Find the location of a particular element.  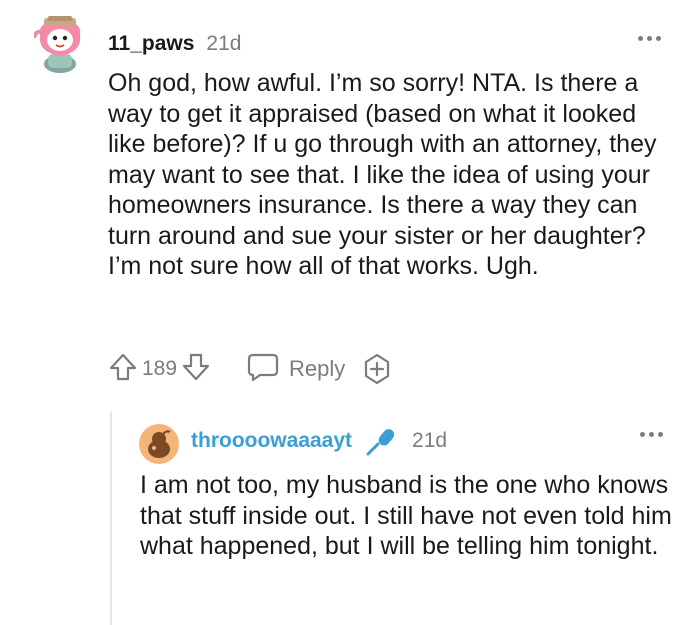

reply-timestamp: 21d is located at coordinates (429, 441).